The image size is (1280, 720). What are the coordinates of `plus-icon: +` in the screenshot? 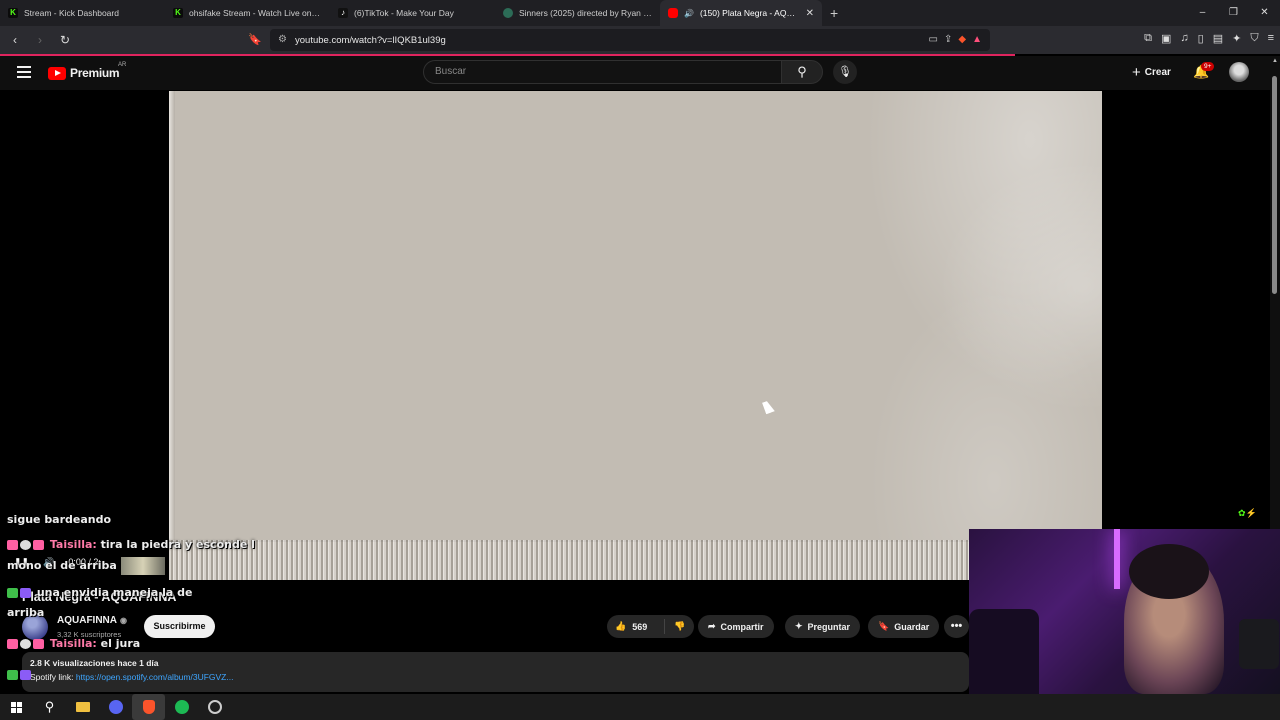 It's located at (1136, 72).